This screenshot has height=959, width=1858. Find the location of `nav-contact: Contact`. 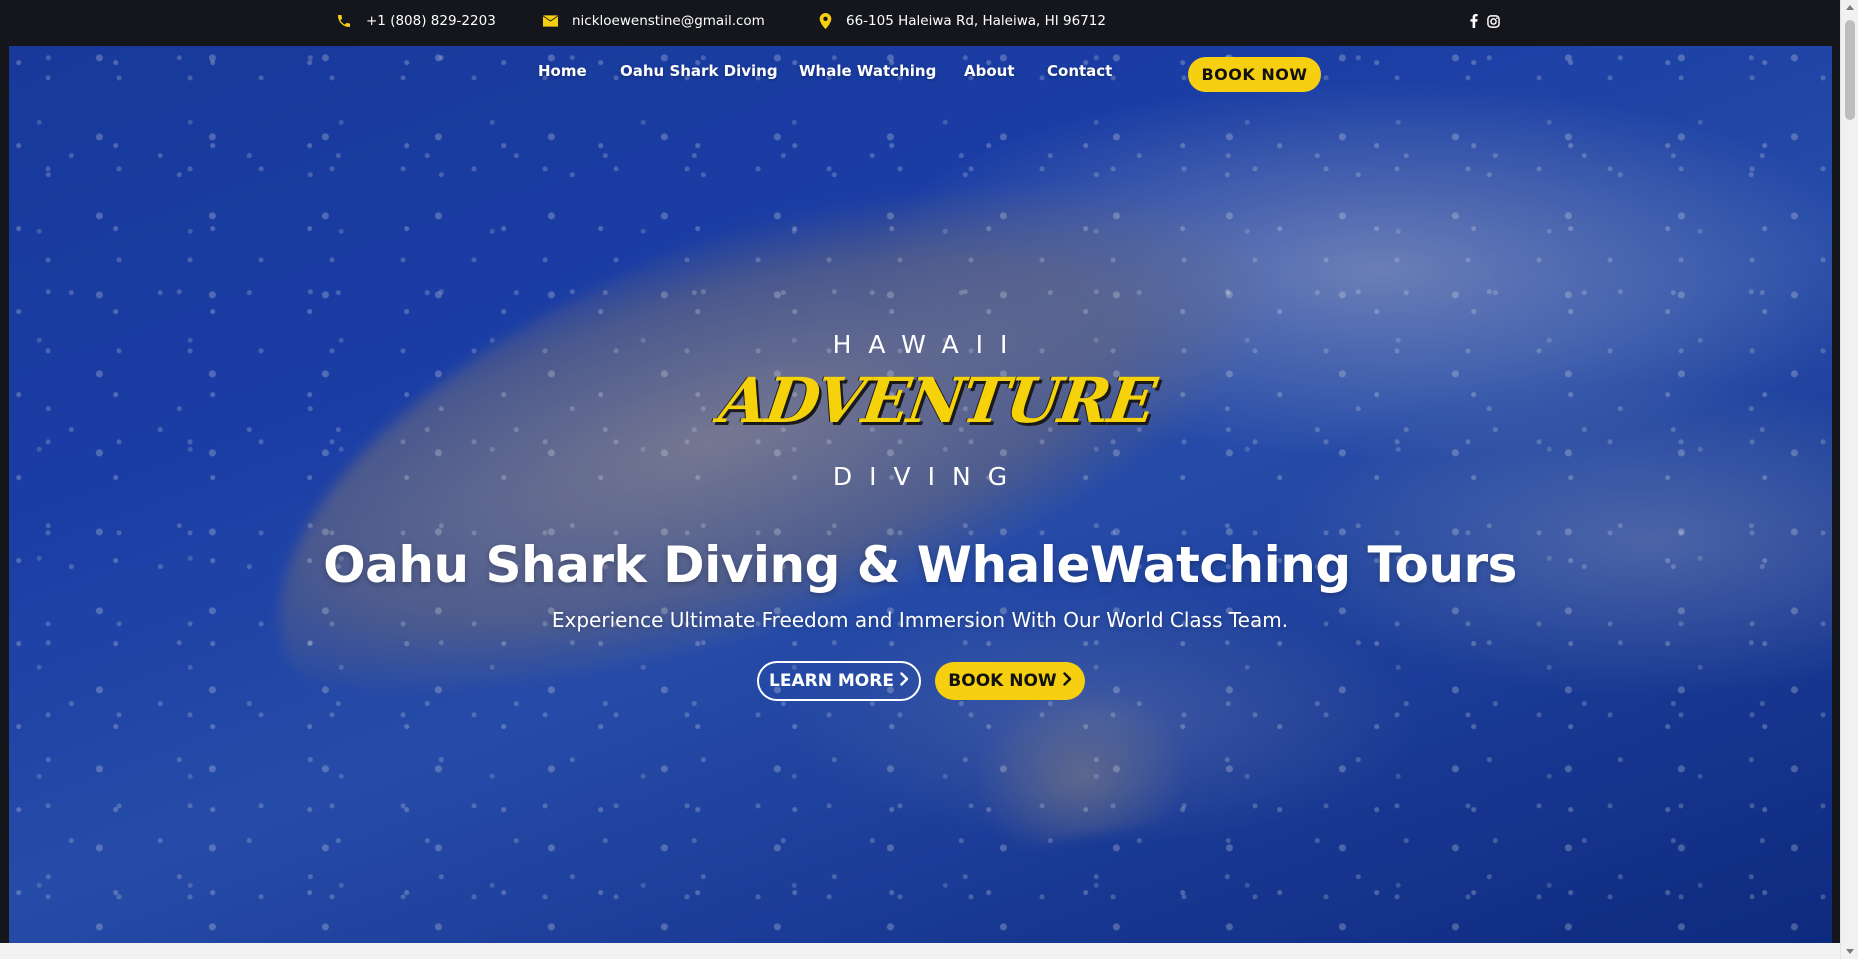

nav-contact: Contact is located at coordinates (1079, 71).